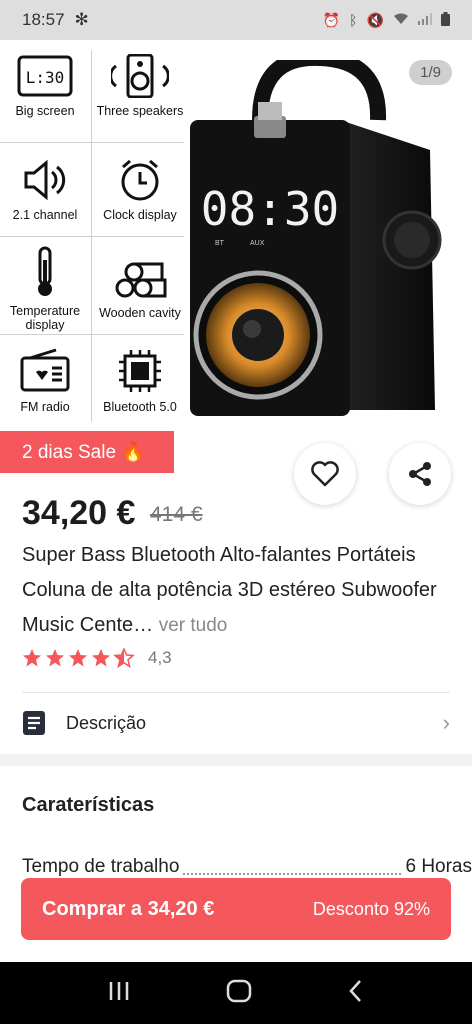 Image resolution: width=472 pixels, height=1024 pixels. I want to click on recent-apps-button, so click(119, 993).